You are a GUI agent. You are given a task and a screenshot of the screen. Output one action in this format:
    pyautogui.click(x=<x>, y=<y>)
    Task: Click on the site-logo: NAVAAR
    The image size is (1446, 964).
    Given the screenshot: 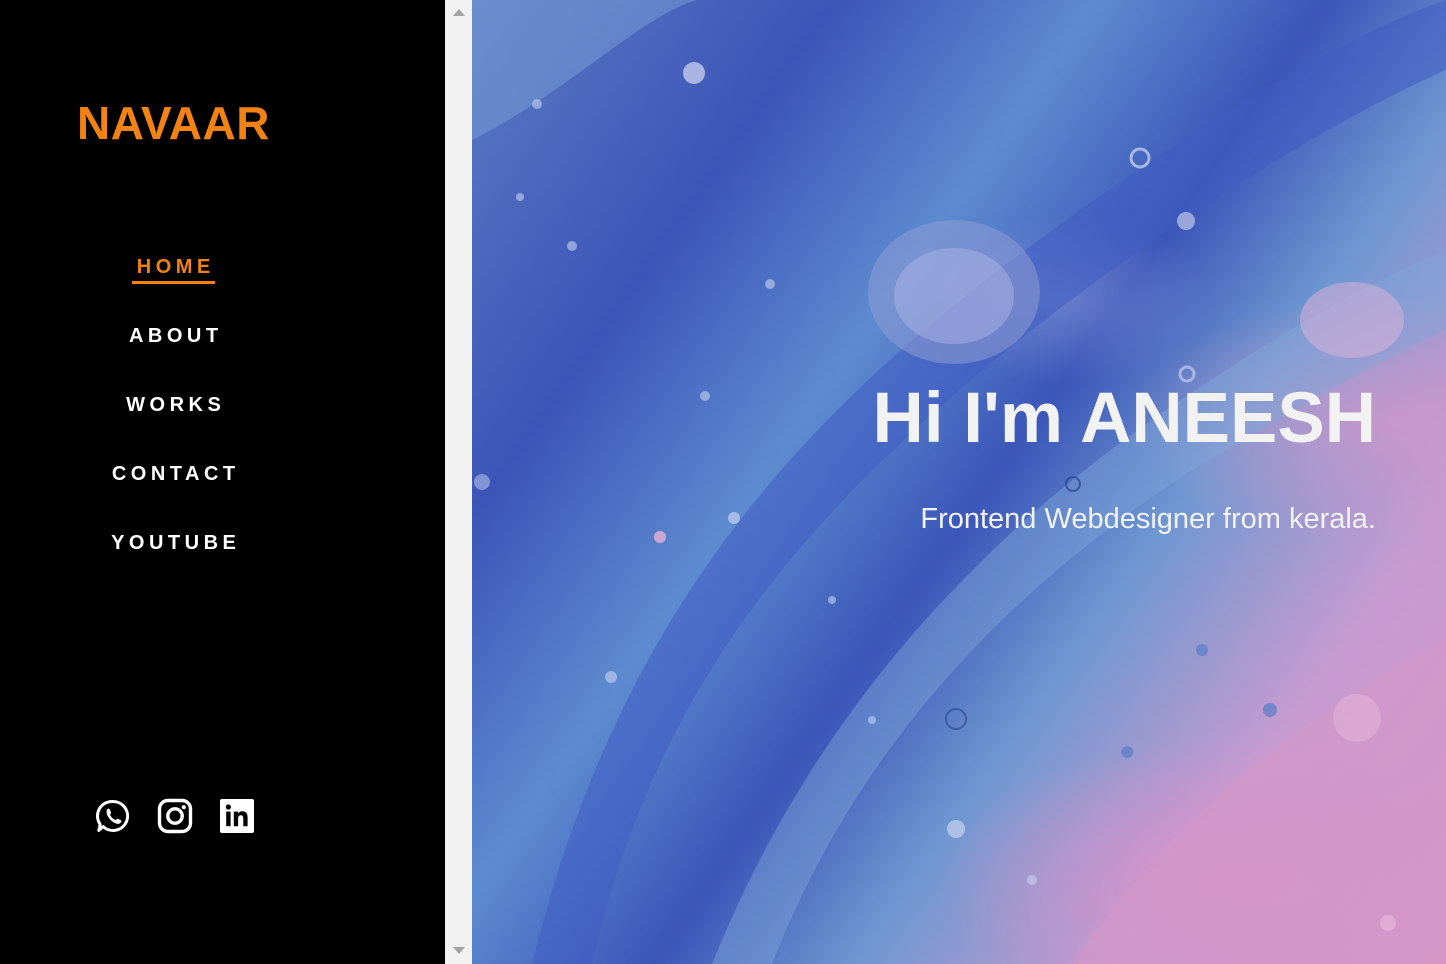 What is the action you would take?
    pyautogui.click(x=173, y=123)
    